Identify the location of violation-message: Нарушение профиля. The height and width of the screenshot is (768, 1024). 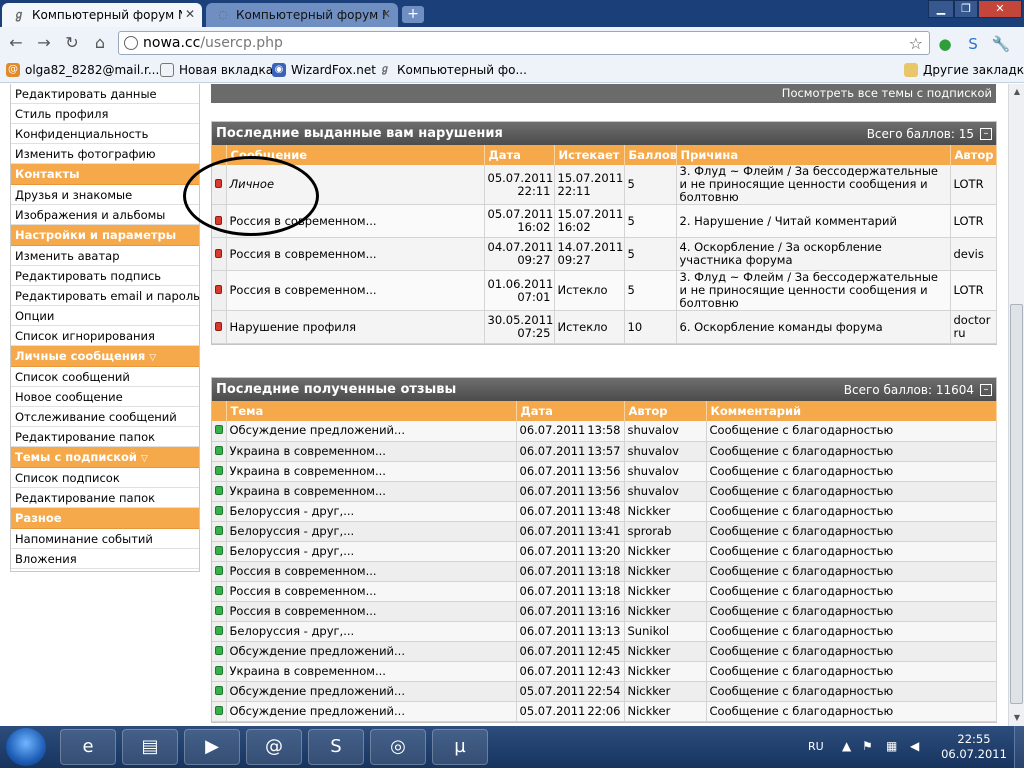
(355, 327).